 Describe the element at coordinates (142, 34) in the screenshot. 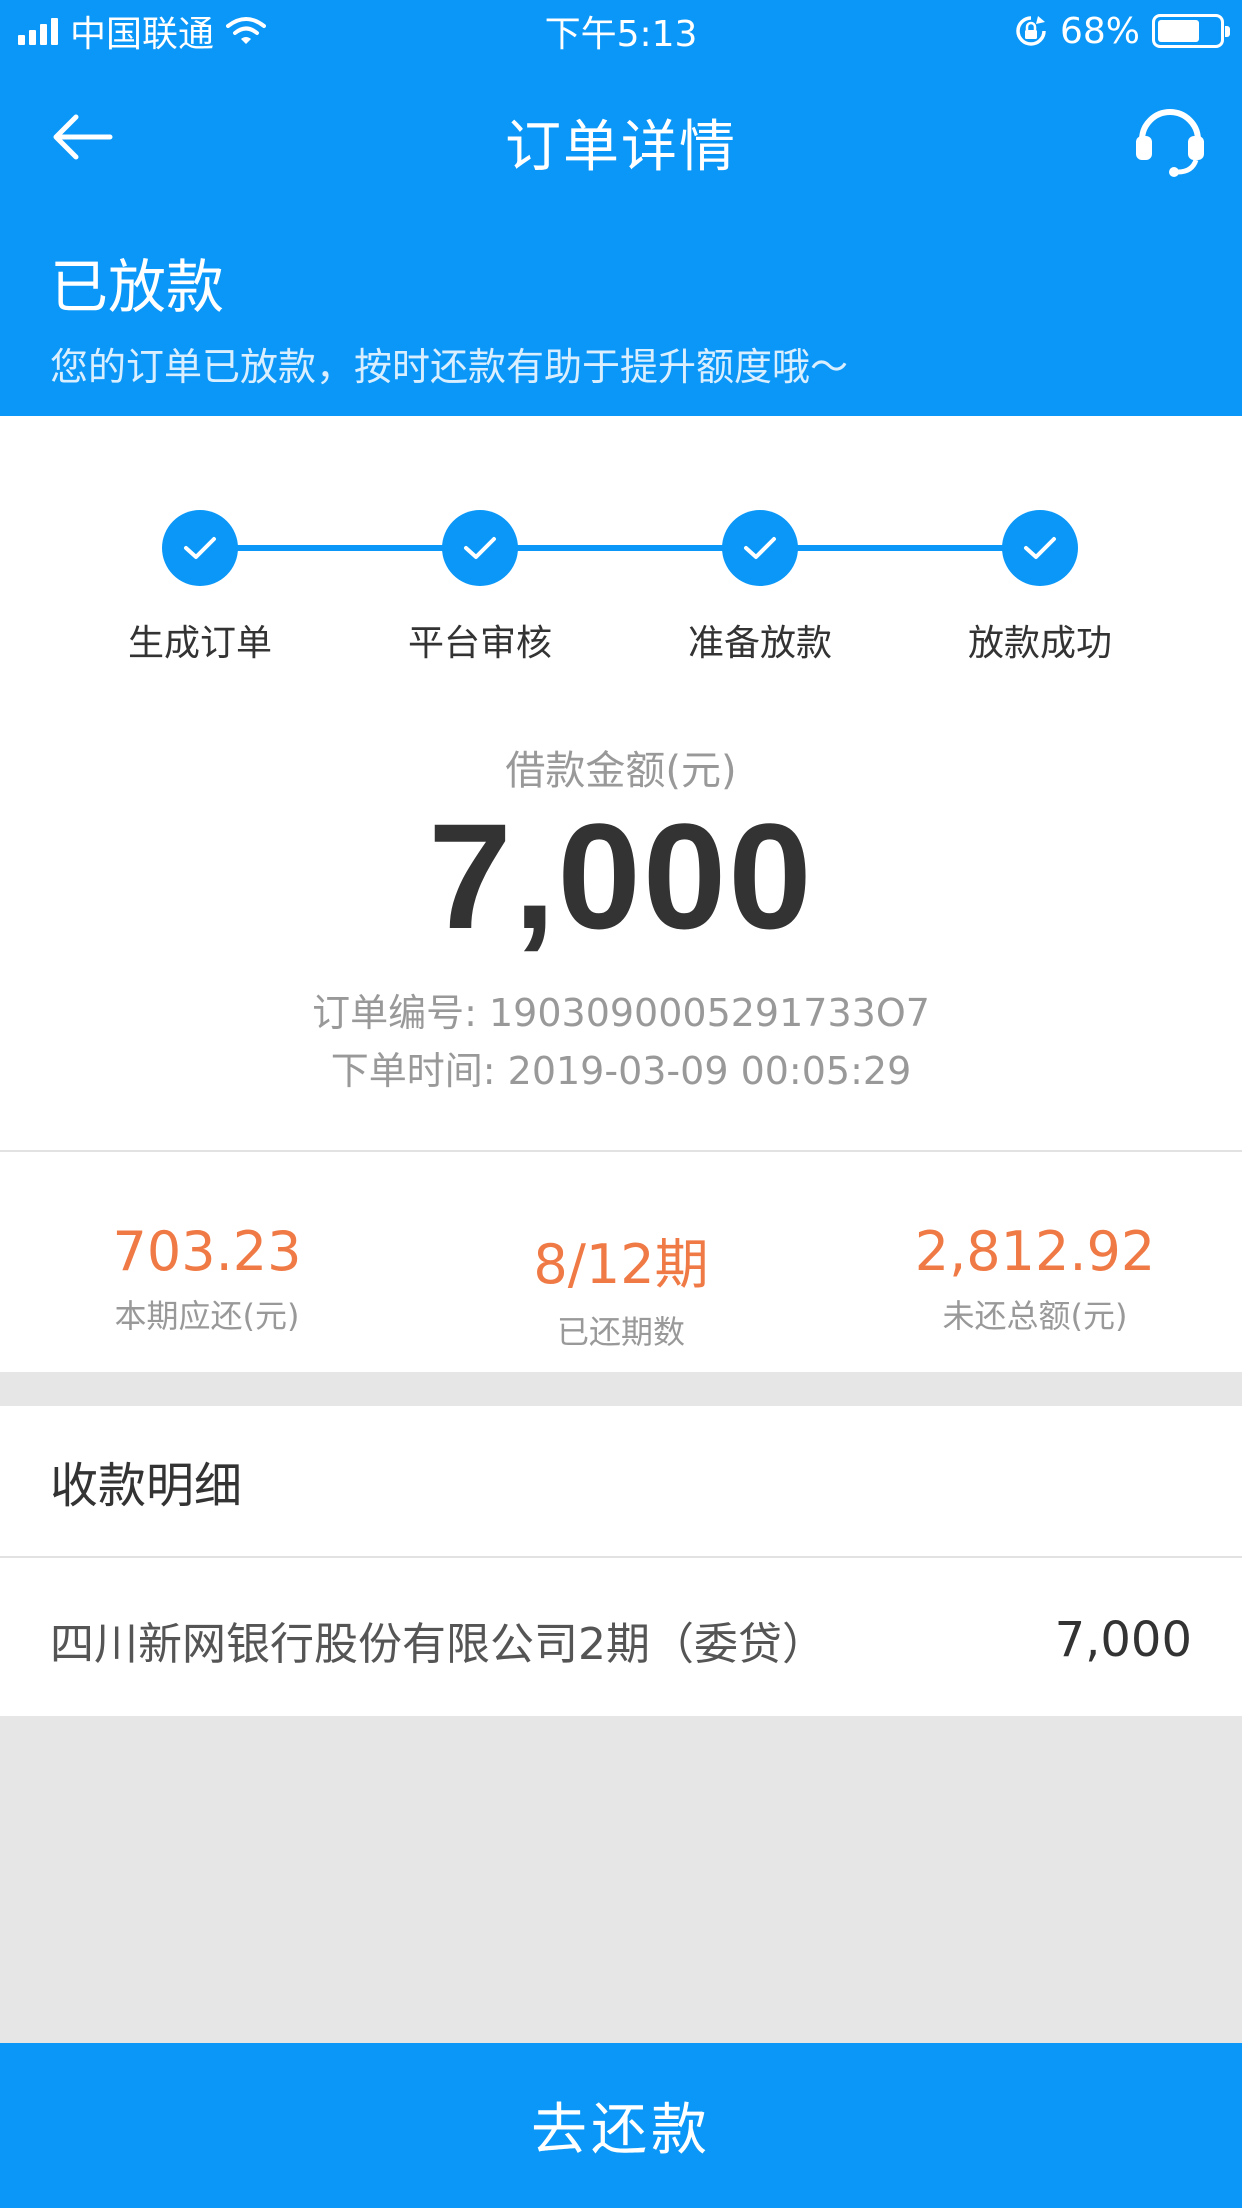

I see `carrier-name: 中国联通` at that location.